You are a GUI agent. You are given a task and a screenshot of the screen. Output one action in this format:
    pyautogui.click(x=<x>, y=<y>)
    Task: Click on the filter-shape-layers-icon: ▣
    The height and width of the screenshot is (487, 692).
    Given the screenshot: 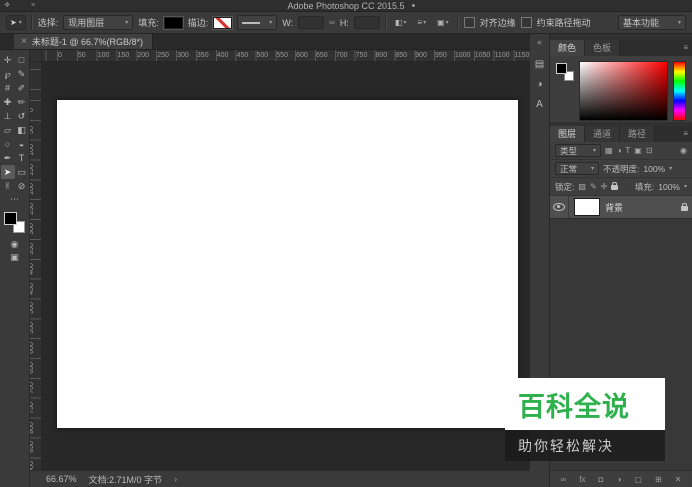 What is the action you would take?
    pyautogui.click(x=638, y=150)
    